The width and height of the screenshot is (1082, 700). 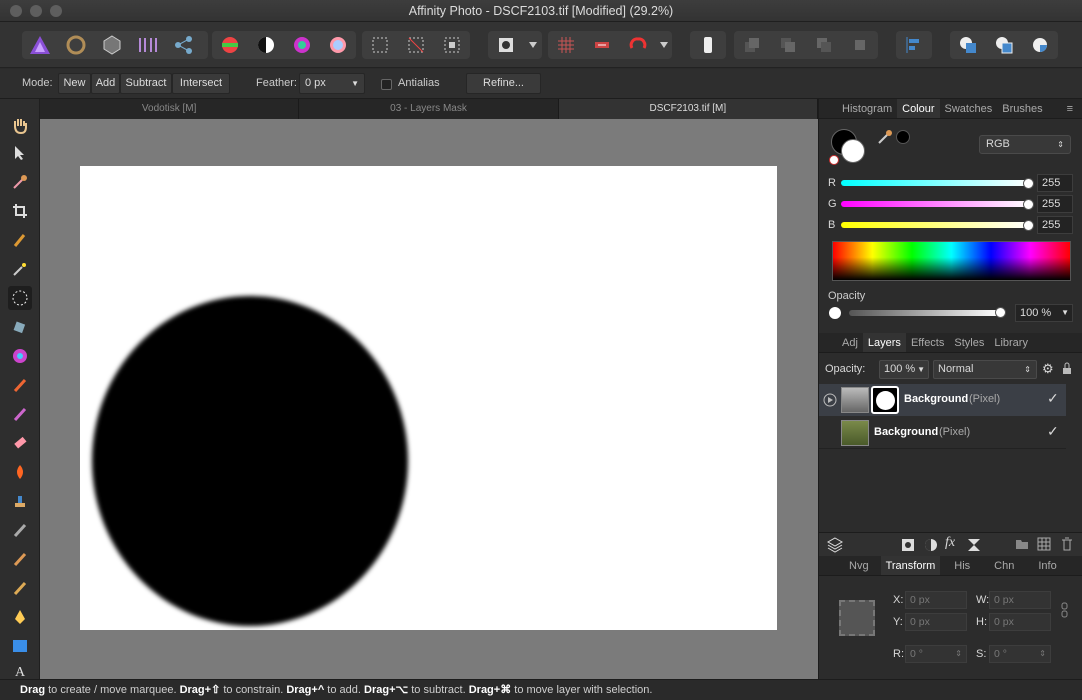 What do you see at coordinates (1022, 545) in the screenshot?
I see `group-folder-icon` at bounding box center [1022, 545].